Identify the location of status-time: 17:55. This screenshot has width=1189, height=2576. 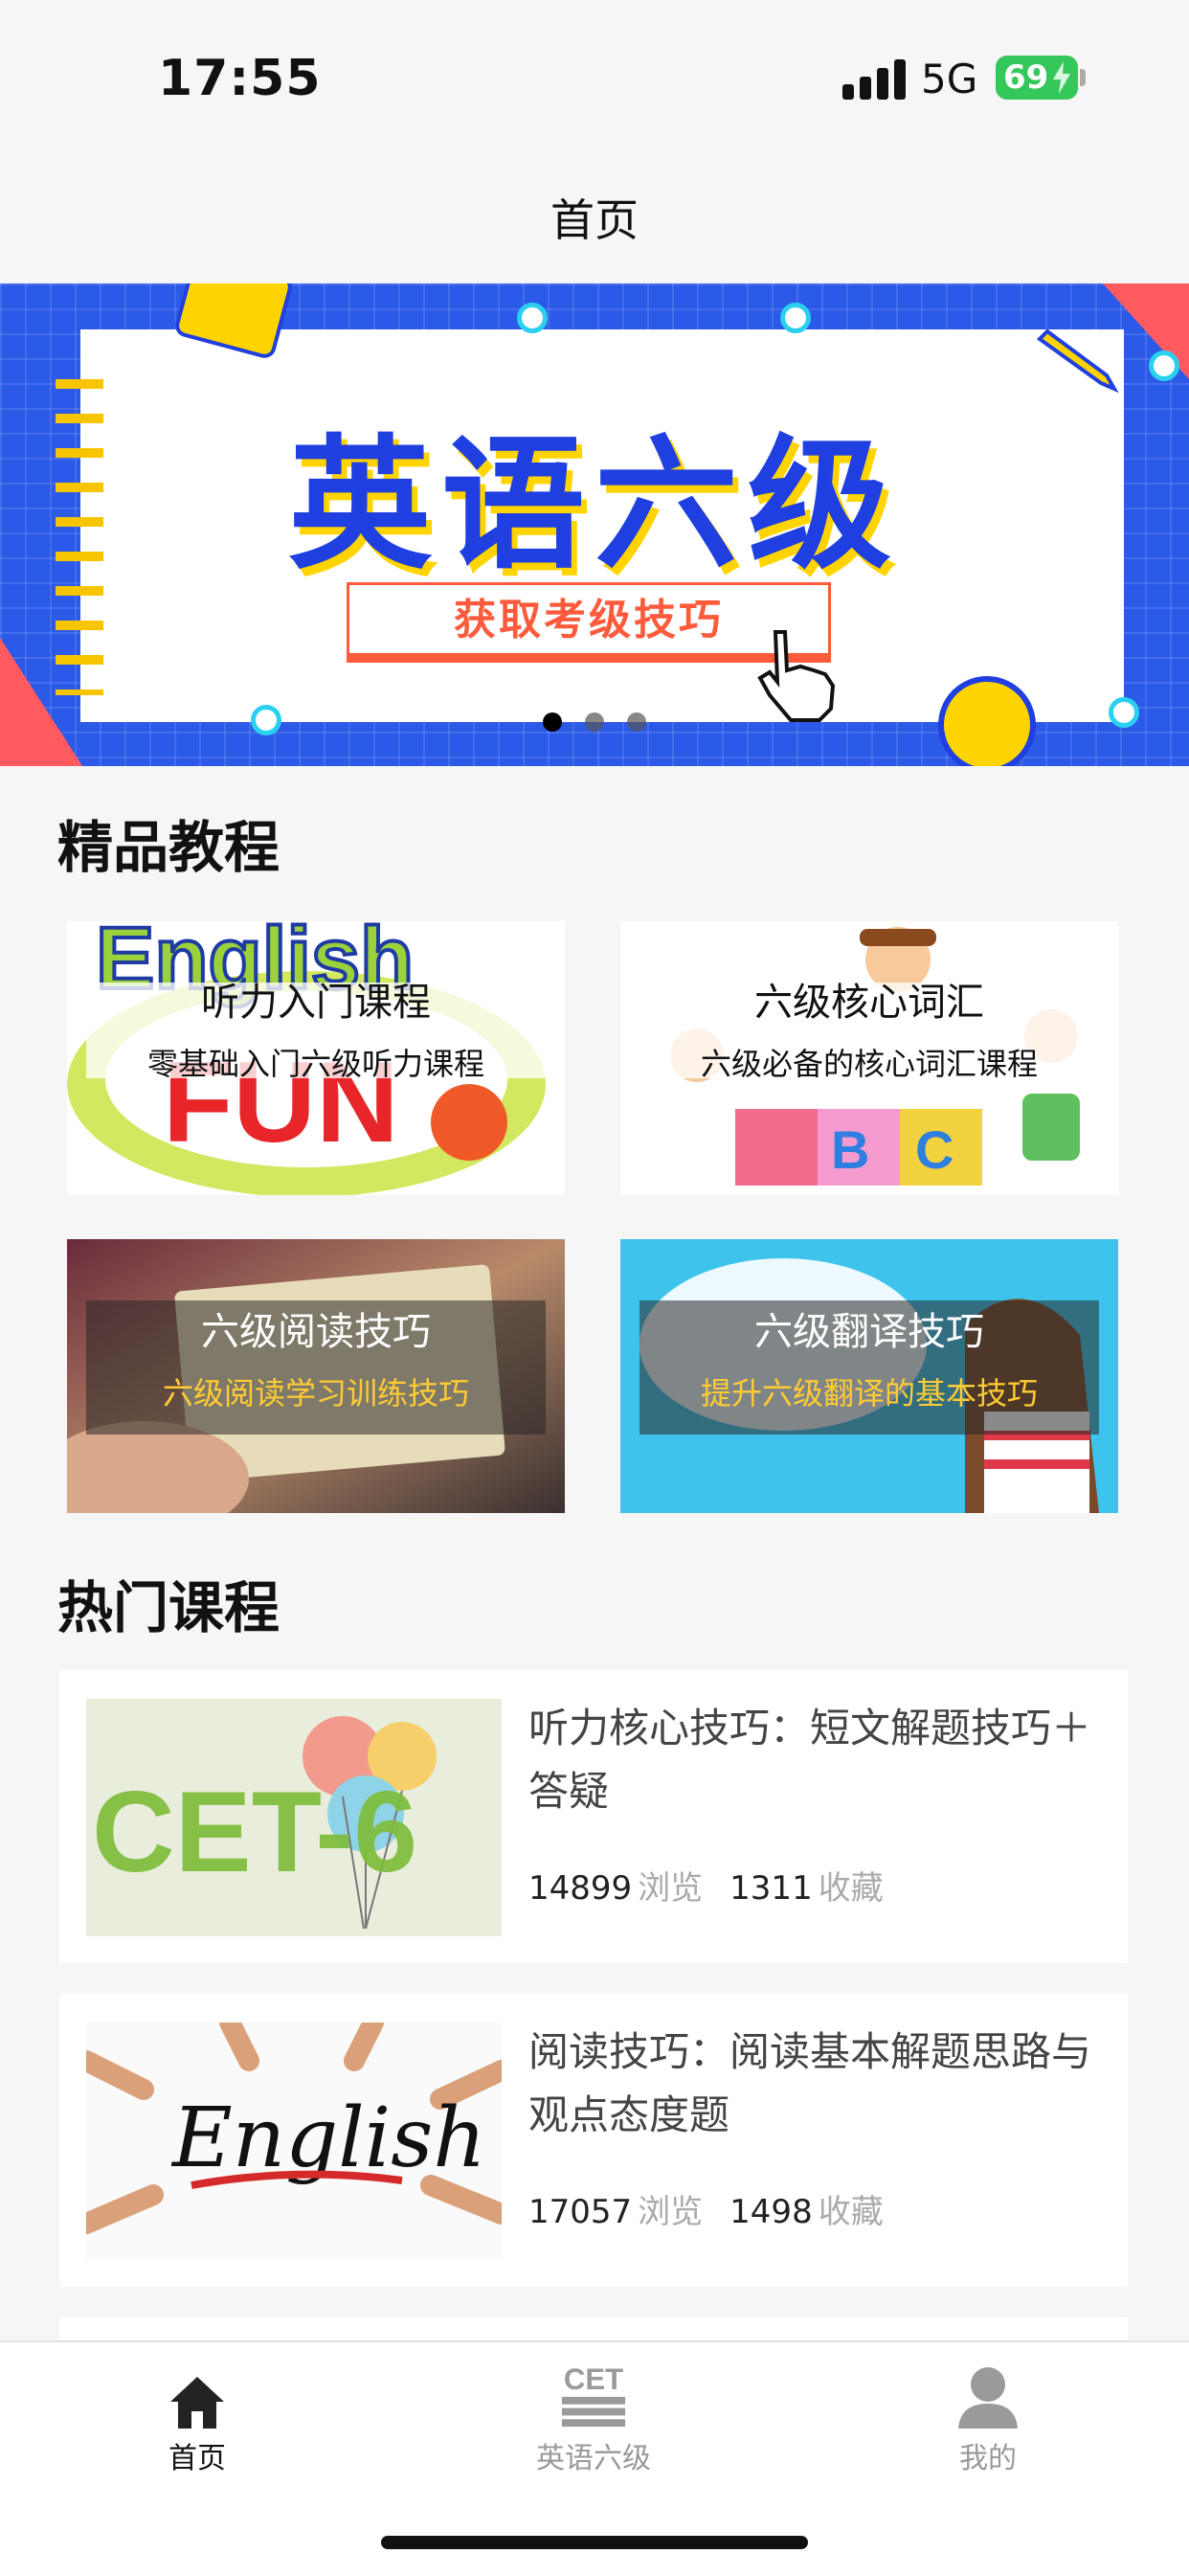
(240, 78).